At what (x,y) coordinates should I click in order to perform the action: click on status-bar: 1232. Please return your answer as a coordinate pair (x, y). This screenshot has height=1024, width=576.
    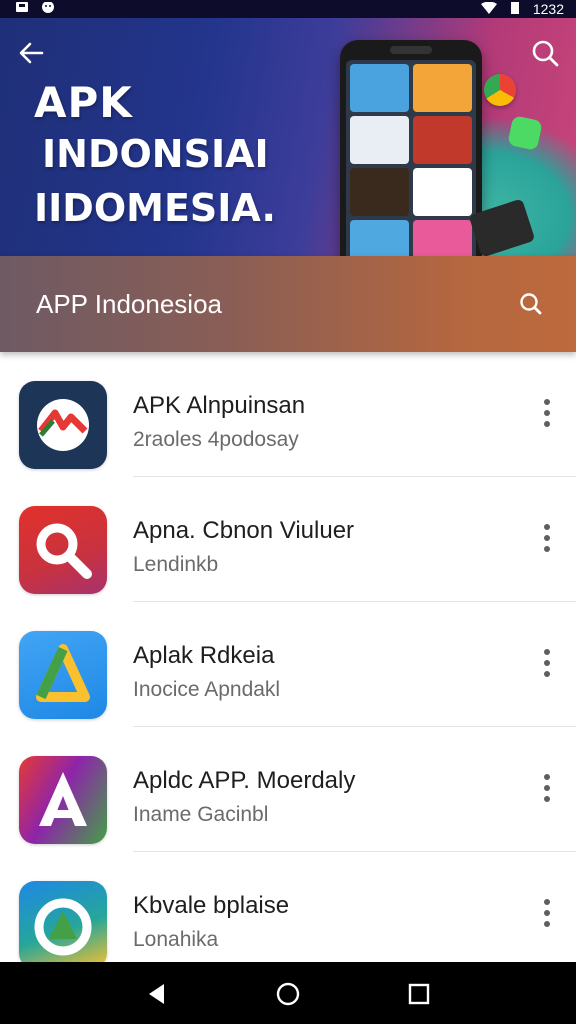
    Looking at the image, I should click on (288, 9).